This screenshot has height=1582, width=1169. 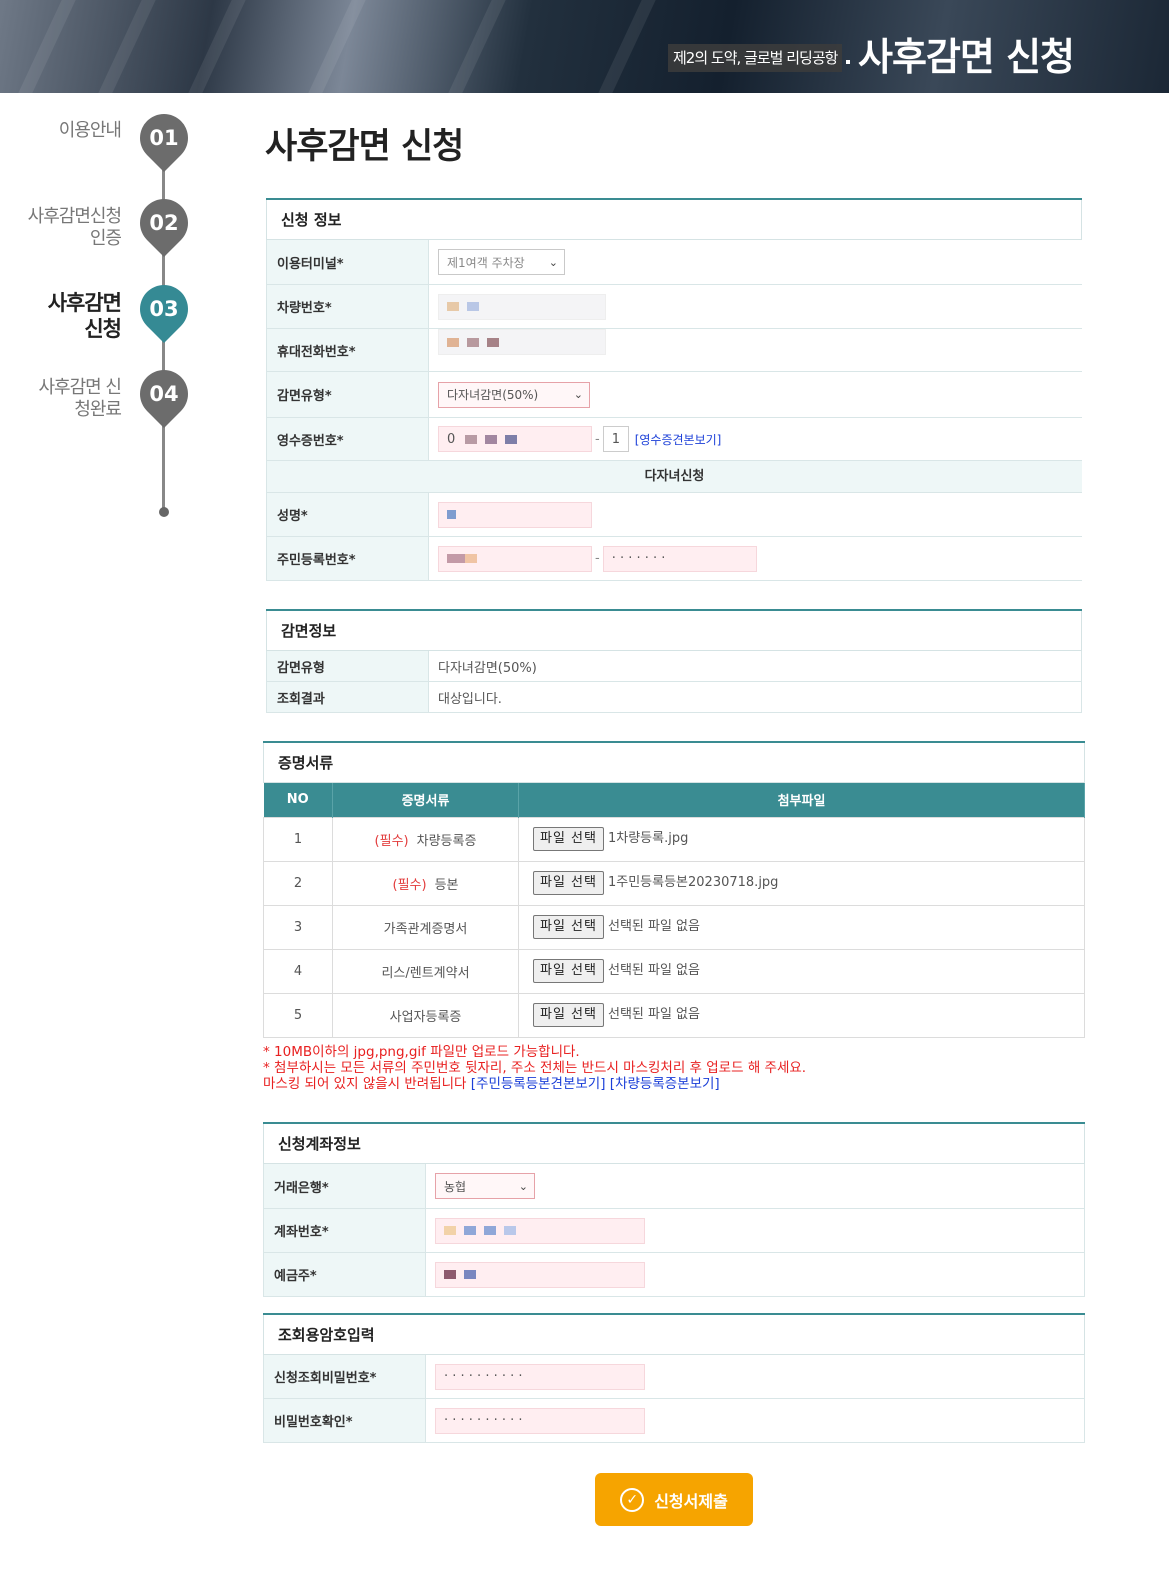 I want to click on receipt-number-input: 0, so click(x=515, y=439).